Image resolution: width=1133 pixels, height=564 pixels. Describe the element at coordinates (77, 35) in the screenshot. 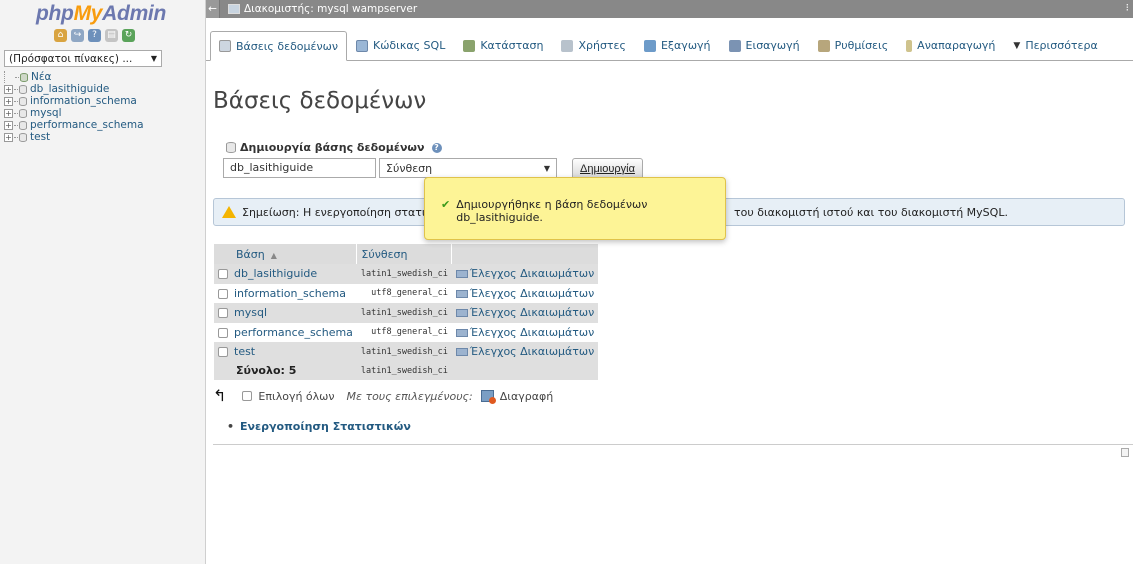

I see `logout-icon: ↪` at that location.